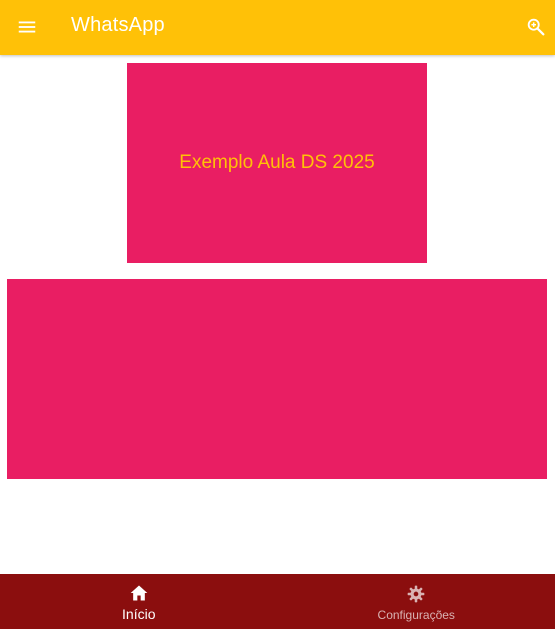 The height and width of the screenshot is (629, 555). What do you see at coordinates (416, 593) in the screenshot?
I see `settings-icon` at bounding box center [416, 593].